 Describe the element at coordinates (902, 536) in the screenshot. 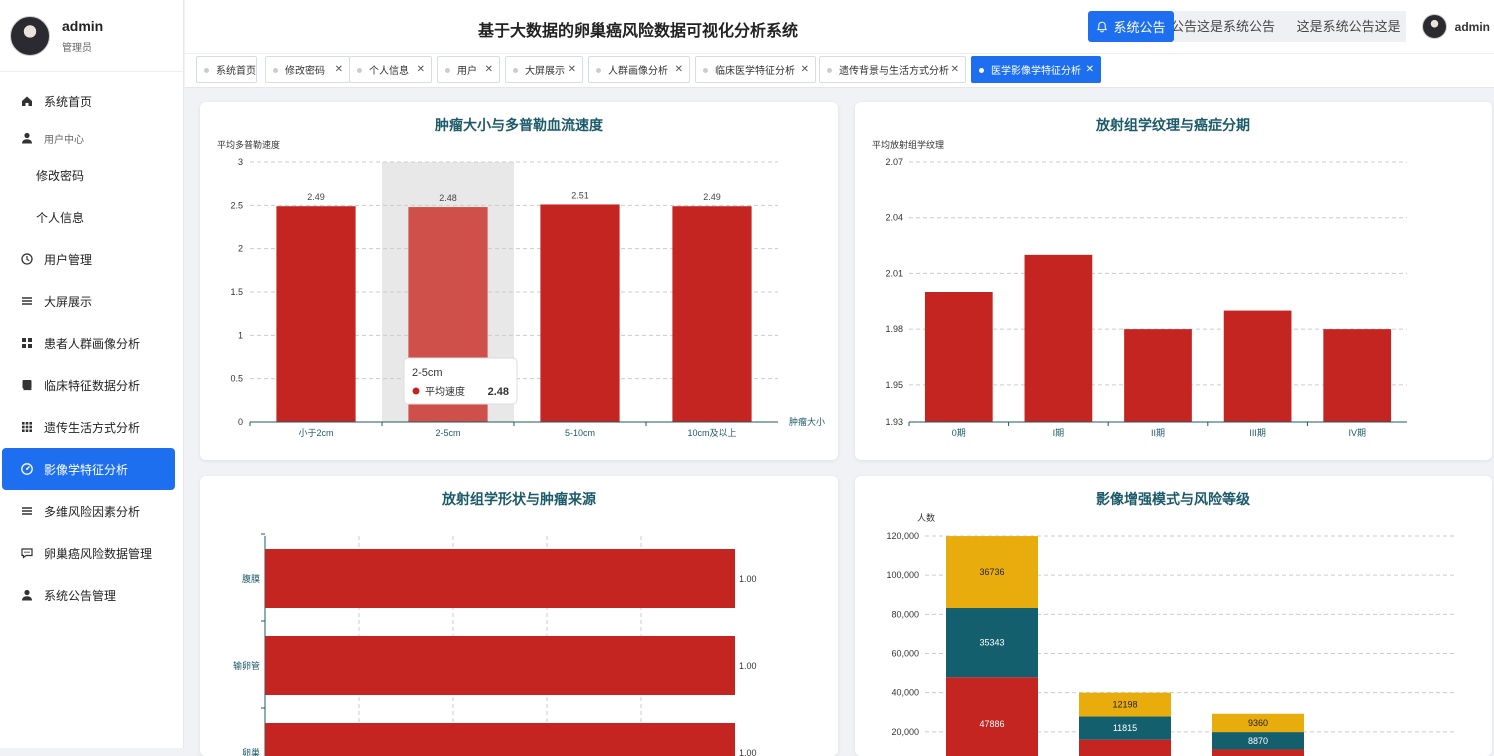

I see `y-tick-label: 120,000` at that location.